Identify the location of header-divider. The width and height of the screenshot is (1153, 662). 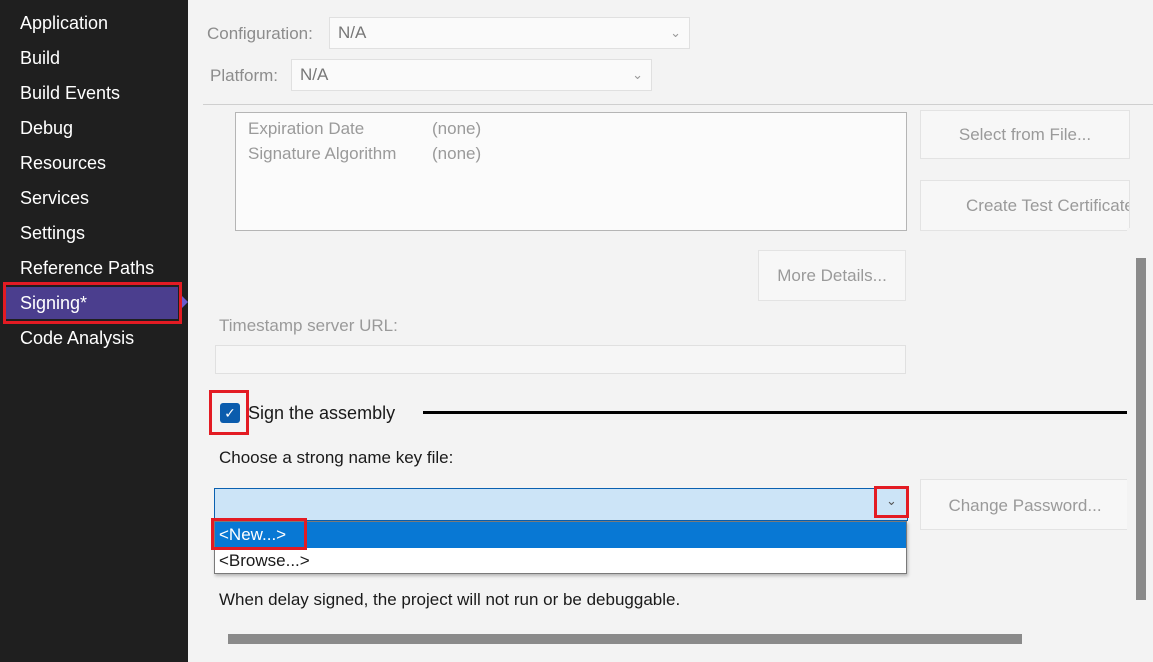
(678, 104).